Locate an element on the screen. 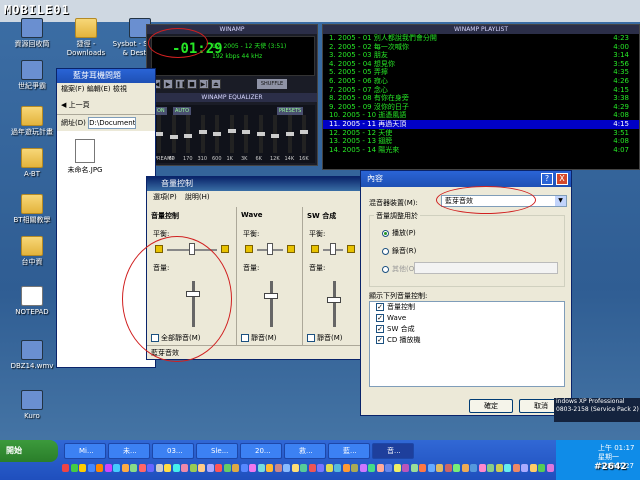  other-device-select is located at coordinates (486, 268).